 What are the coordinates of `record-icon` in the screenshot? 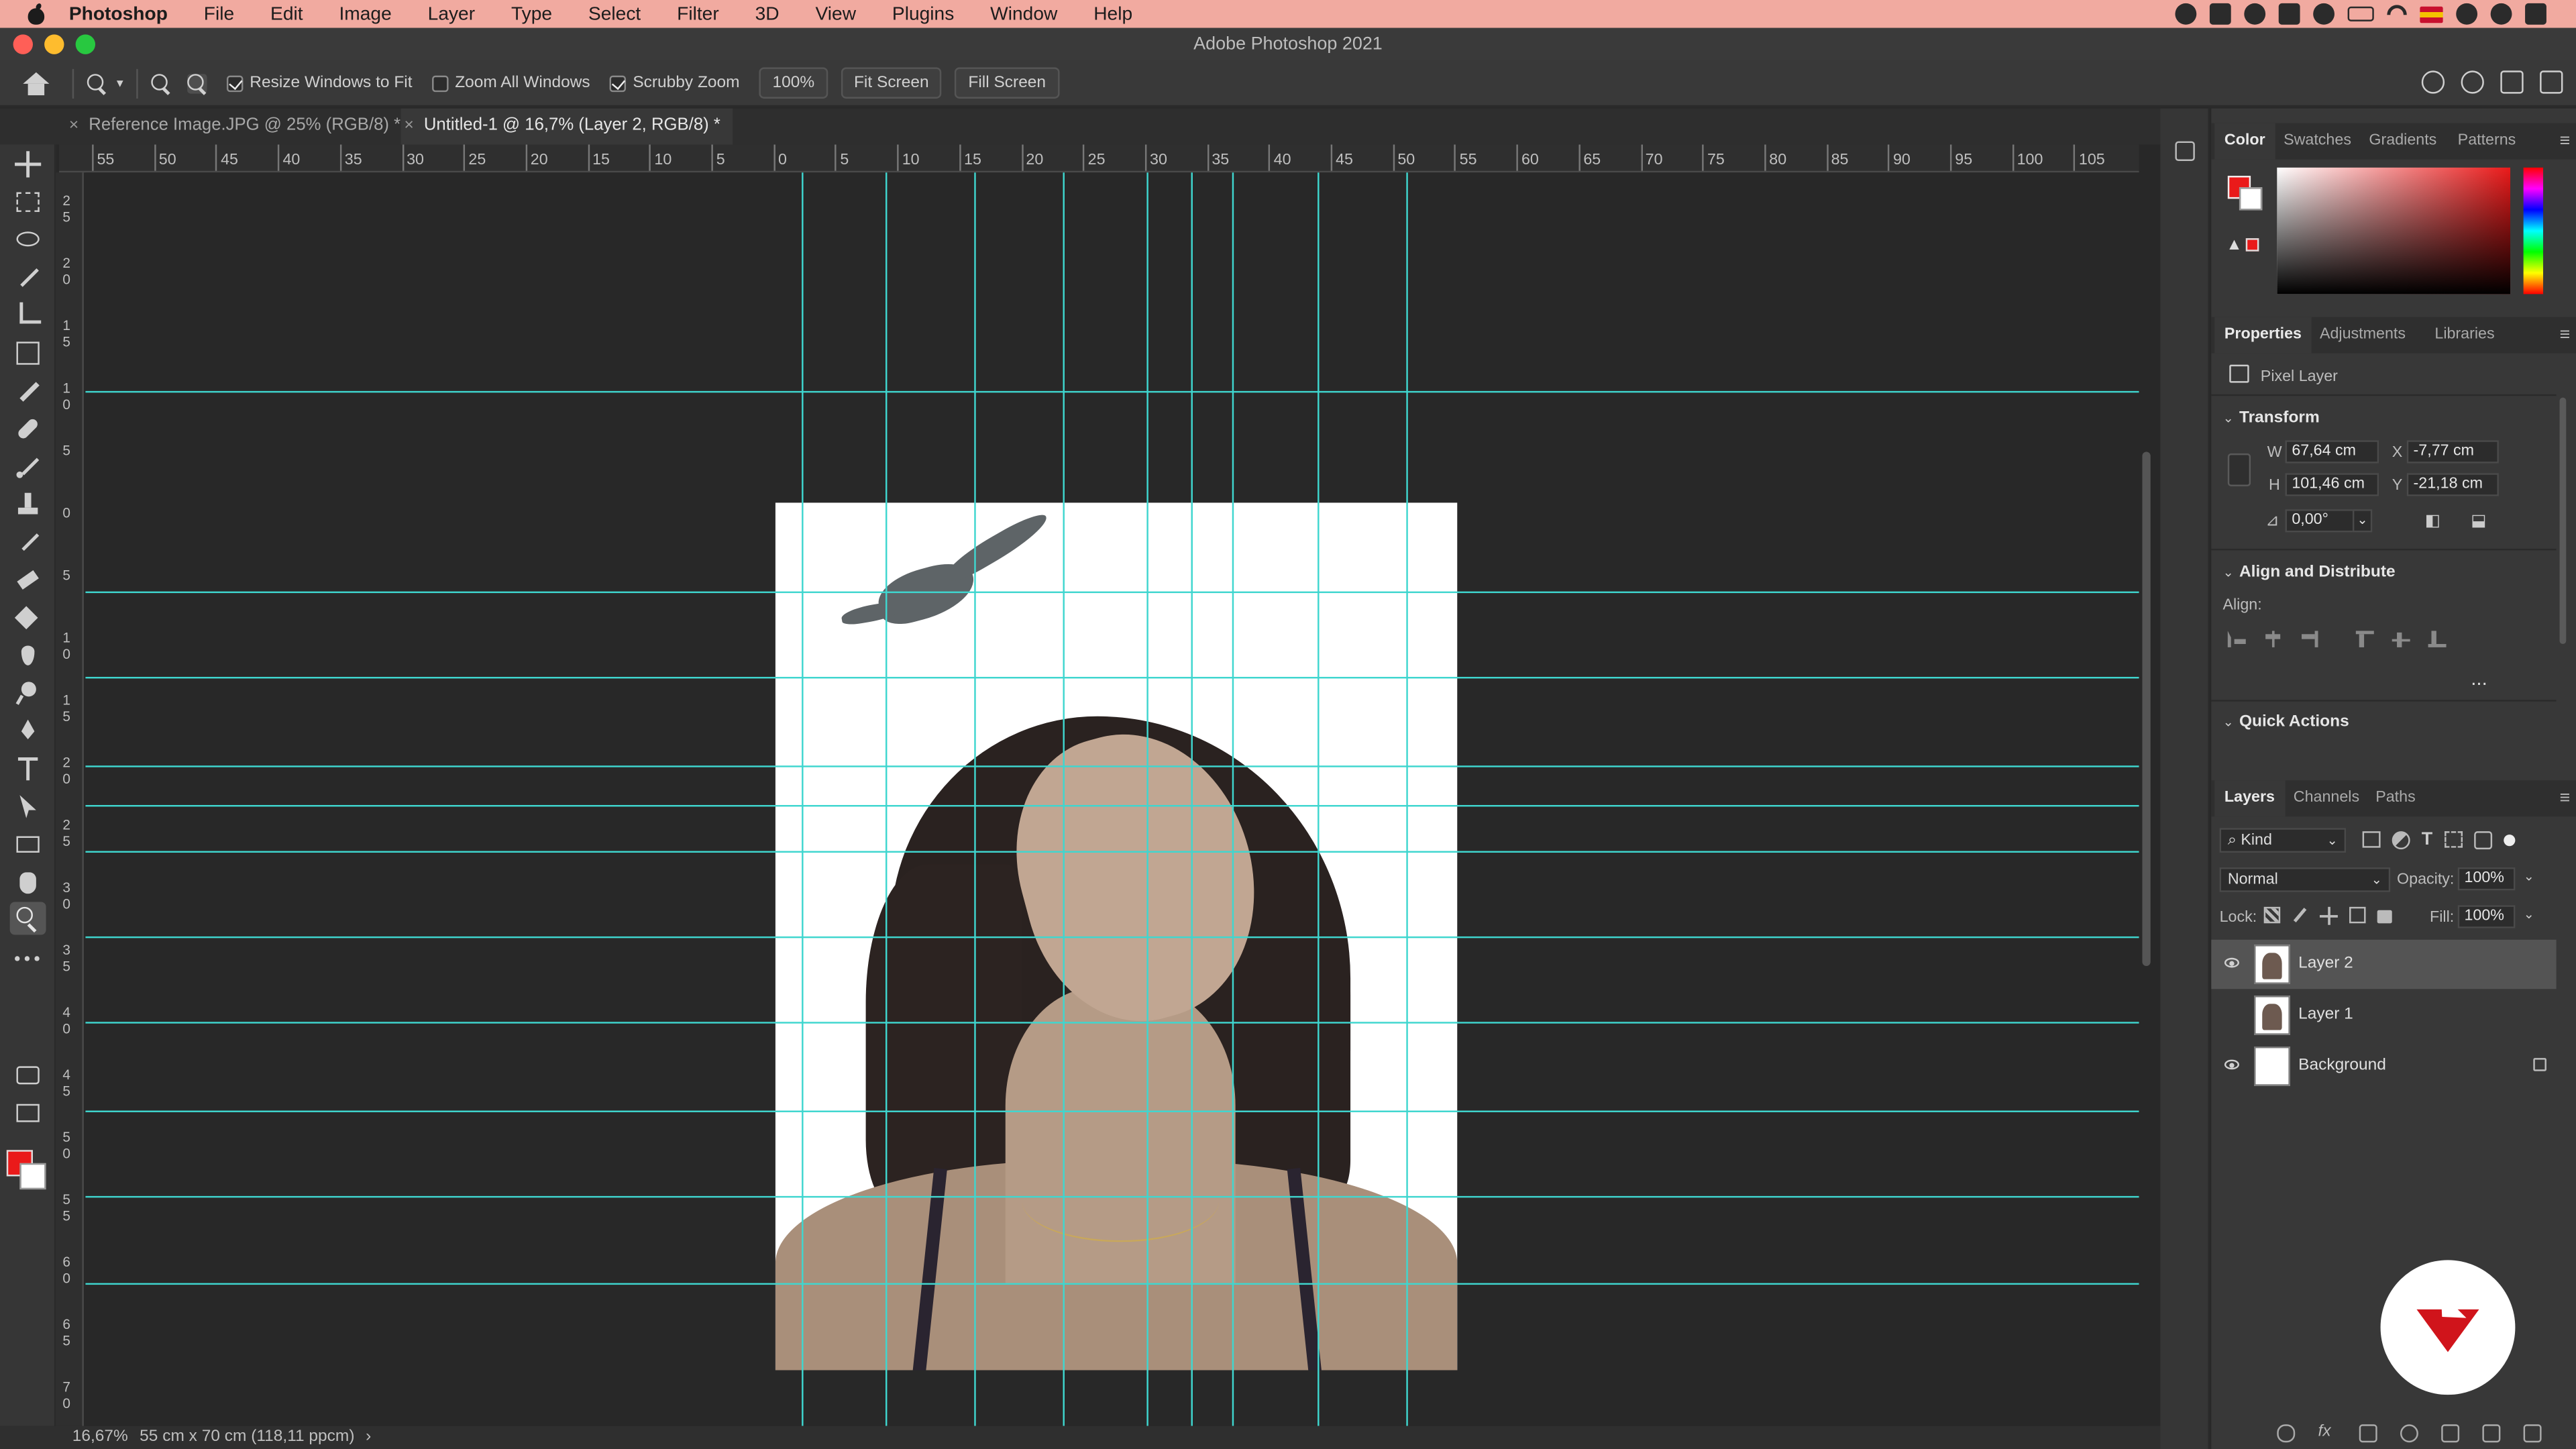 It's located at (2255, 14).